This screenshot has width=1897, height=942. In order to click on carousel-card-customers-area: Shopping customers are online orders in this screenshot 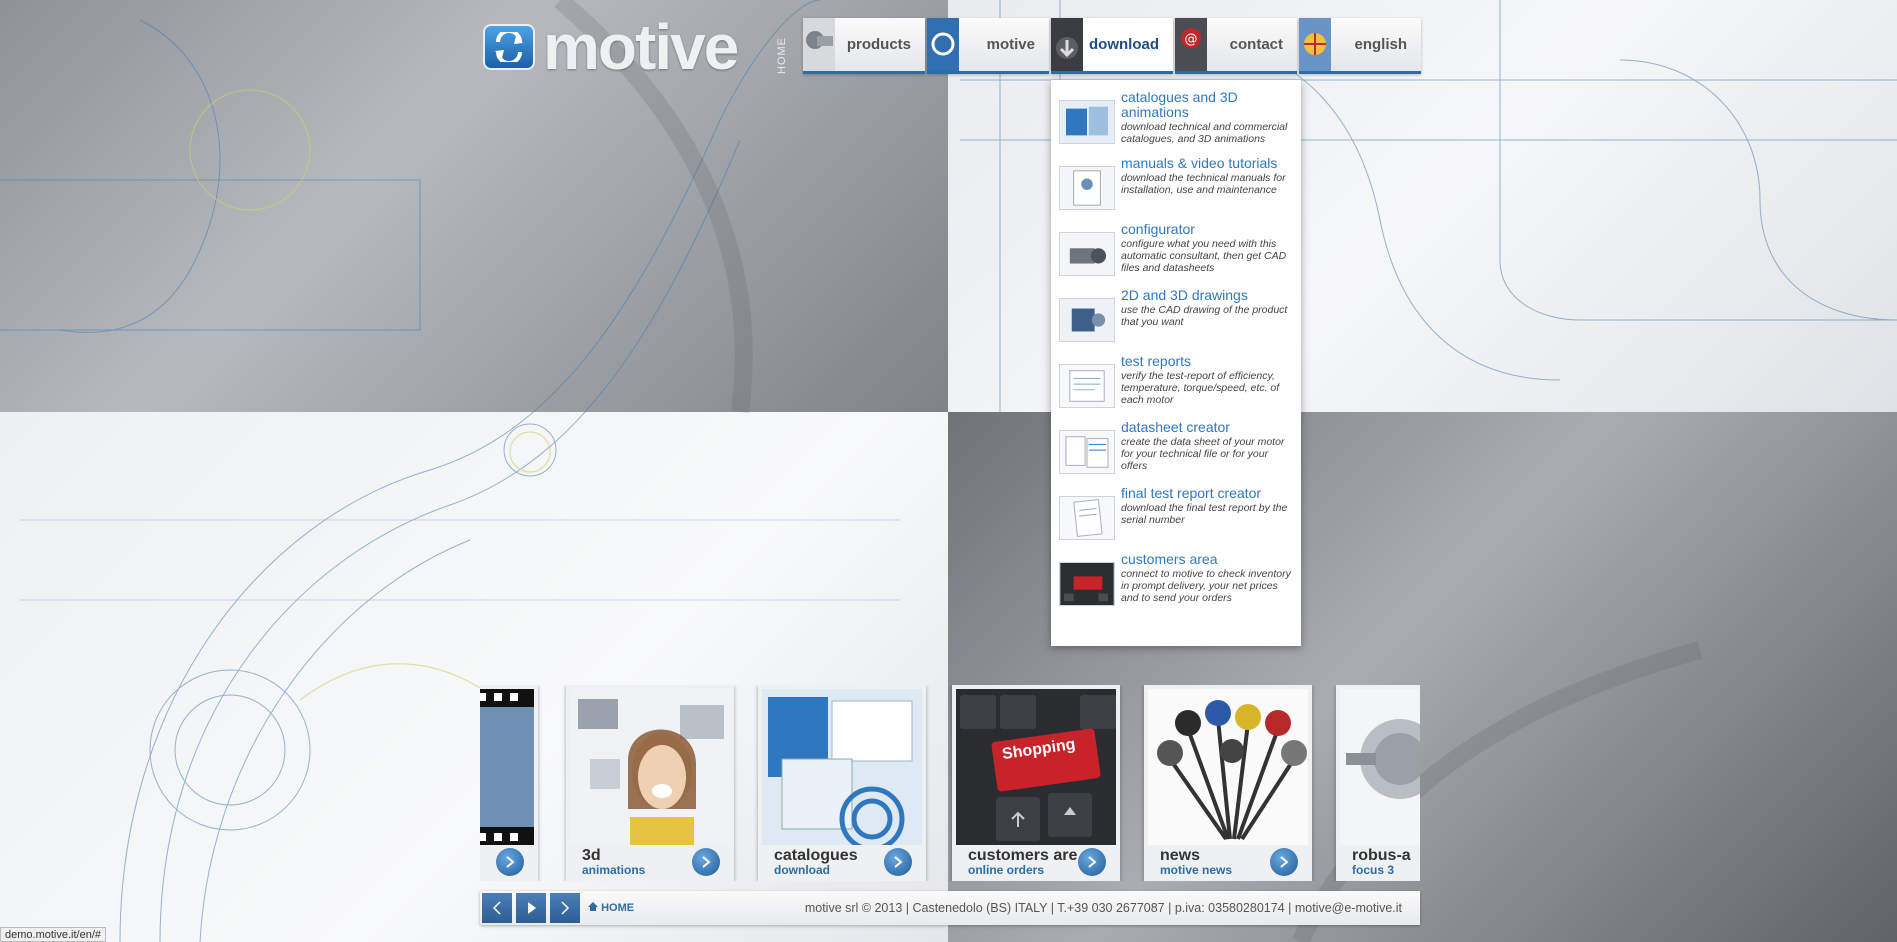, I will do `click(1036, 783)`.